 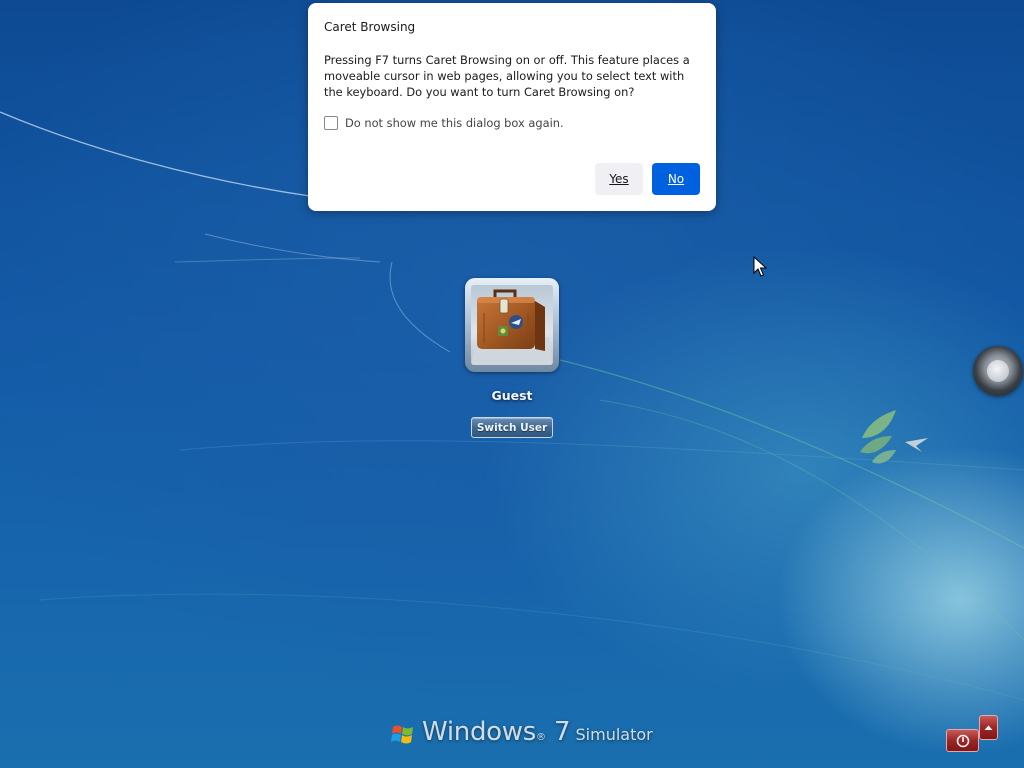 I want to click on user-tile, so click(x=512, y=325).